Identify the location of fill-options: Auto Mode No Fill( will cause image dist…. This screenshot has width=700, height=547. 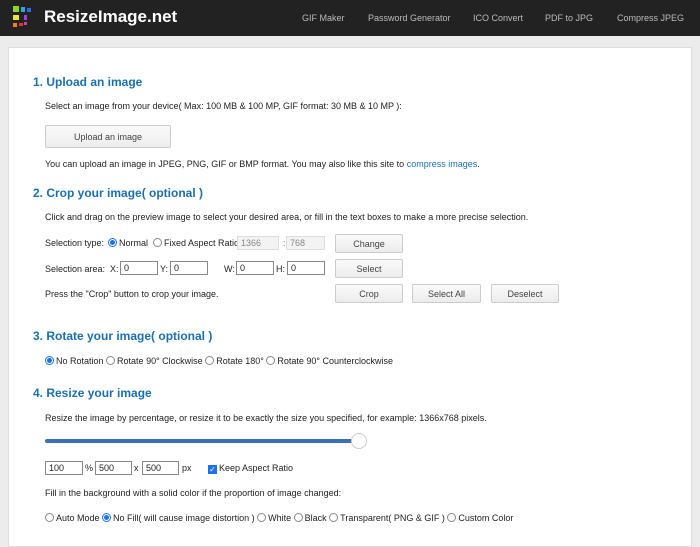
(279, 518).